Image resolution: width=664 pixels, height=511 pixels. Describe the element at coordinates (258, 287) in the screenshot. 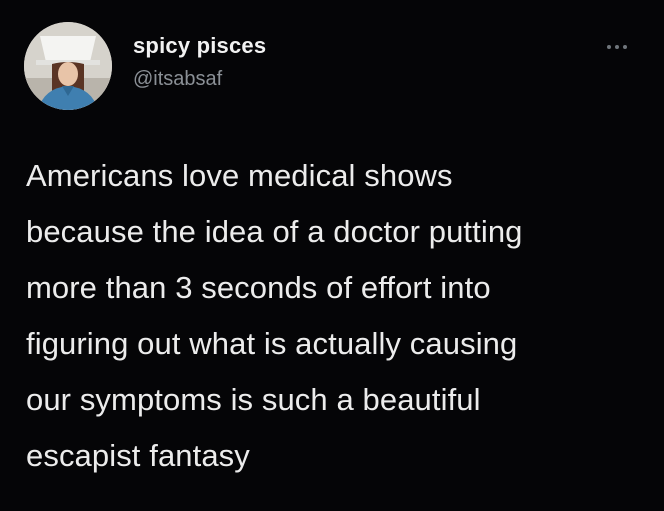

I see `tweet-text-line: more than 3 seconds of effort into` at that location.